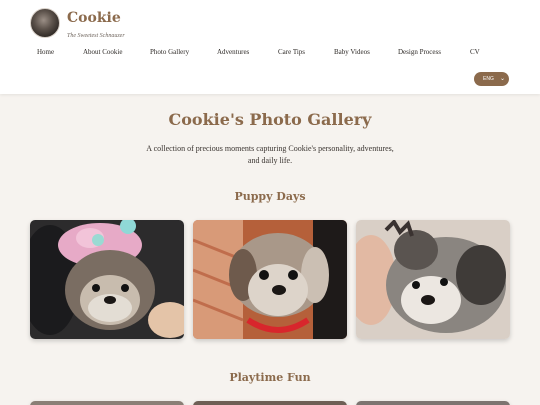 The width and height of the screenshot is (540, 405). I want to click on language-select: ENG ⌄, so click(491, 79).